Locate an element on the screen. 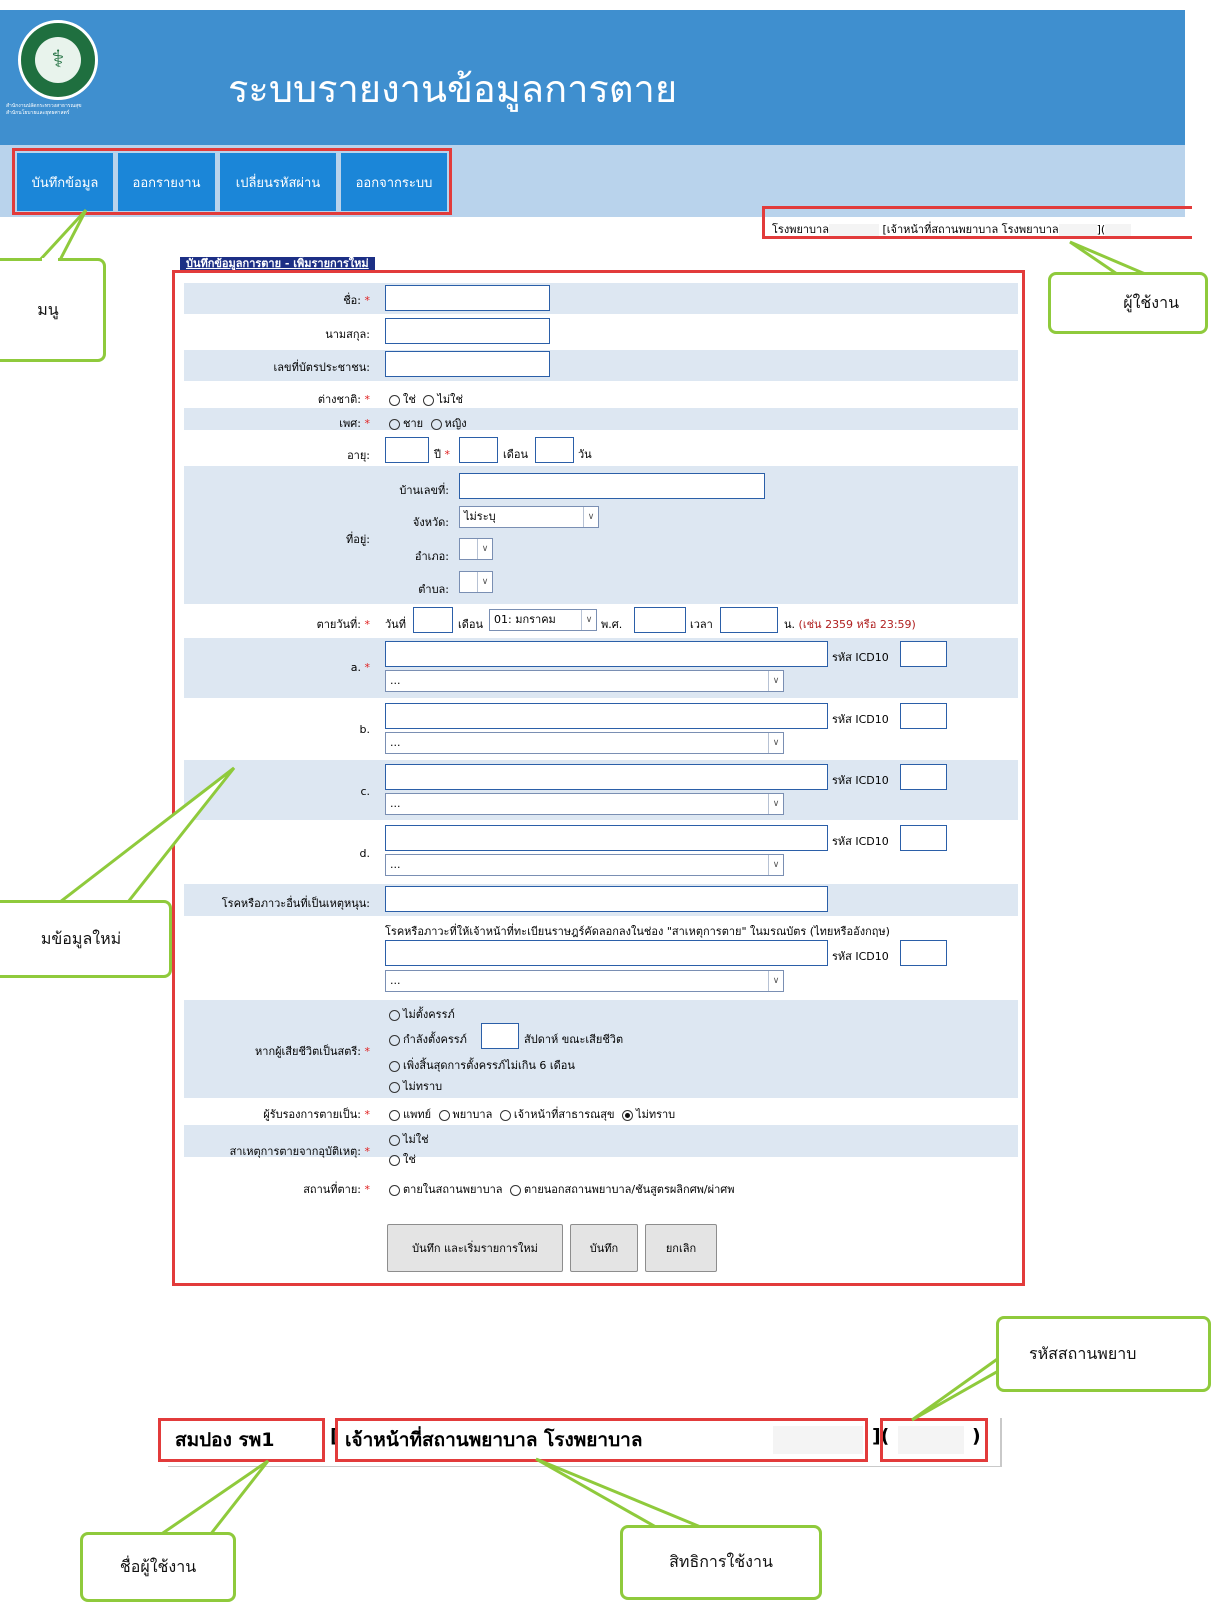  certifier-label: ผู้รับรองการตายเป็น: * is located at coordinates (316, 1114).